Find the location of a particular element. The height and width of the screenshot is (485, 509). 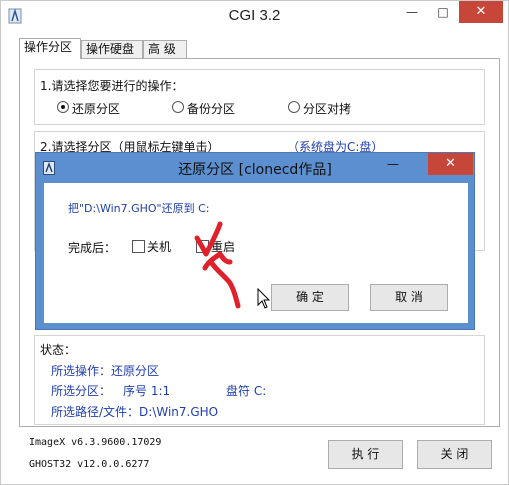

dialog-title: 还原分区 [clonecd作品] is located at coordinates (255, 170).